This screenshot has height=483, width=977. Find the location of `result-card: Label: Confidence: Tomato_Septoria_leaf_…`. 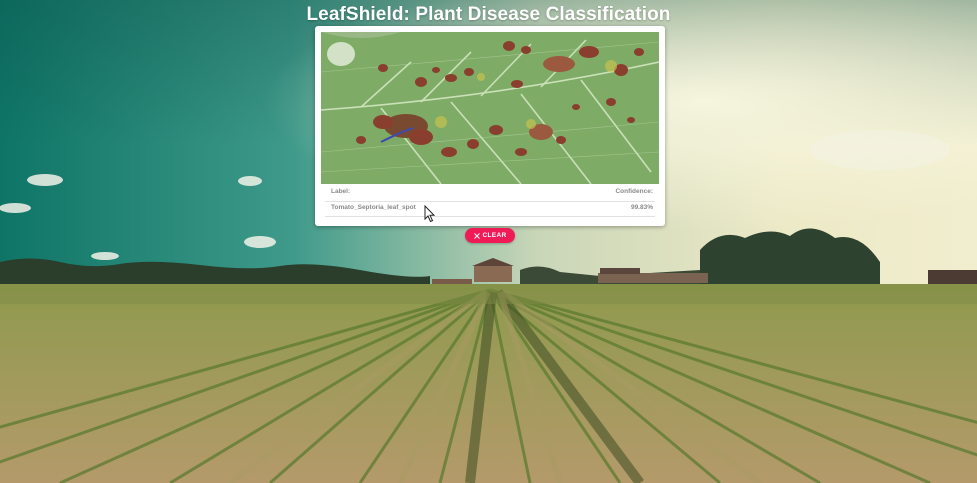

result-card: Label: Confidence: Tomato_Septoria_leaf_… is located at coordinates (490, 126).